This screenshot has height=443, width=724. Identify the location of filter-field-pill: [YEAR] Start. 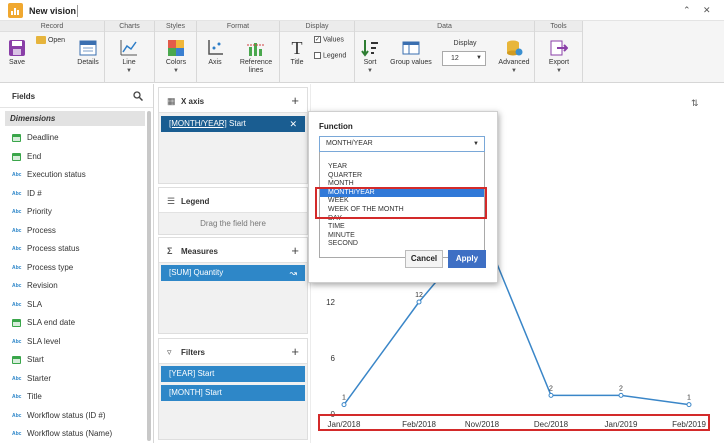
(233, 374).